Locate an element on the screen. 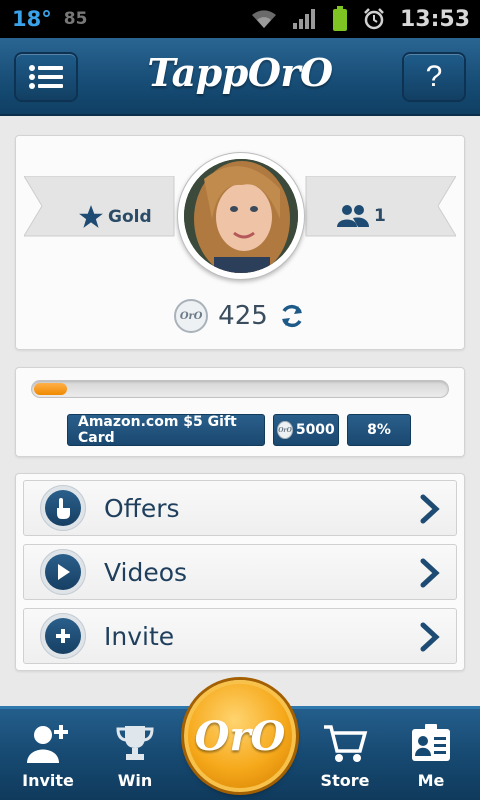  add-user-icon is located at coordinates (47, 744).